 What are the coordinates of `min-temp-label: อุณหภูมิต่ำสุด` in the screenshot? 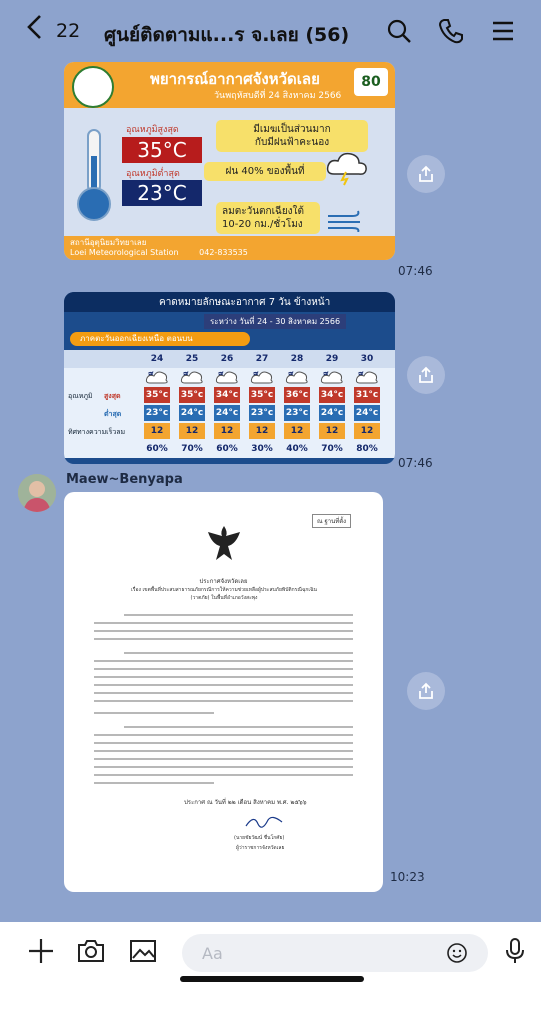 It's located at (153, 174).